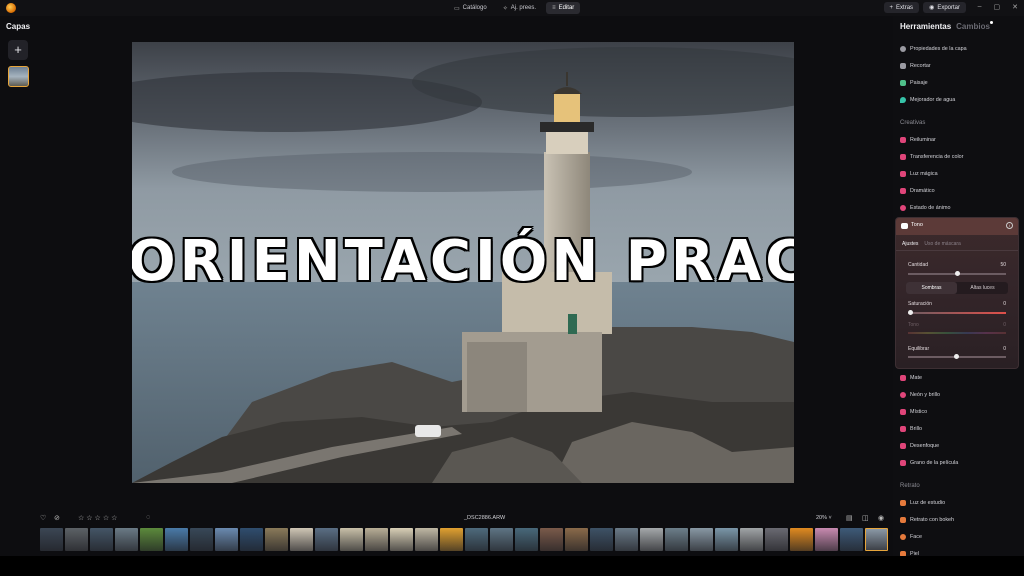 This screenshot has width=1024, height=576. I want to click on tool-mood: Estado de ánimo, so click(925, 208).